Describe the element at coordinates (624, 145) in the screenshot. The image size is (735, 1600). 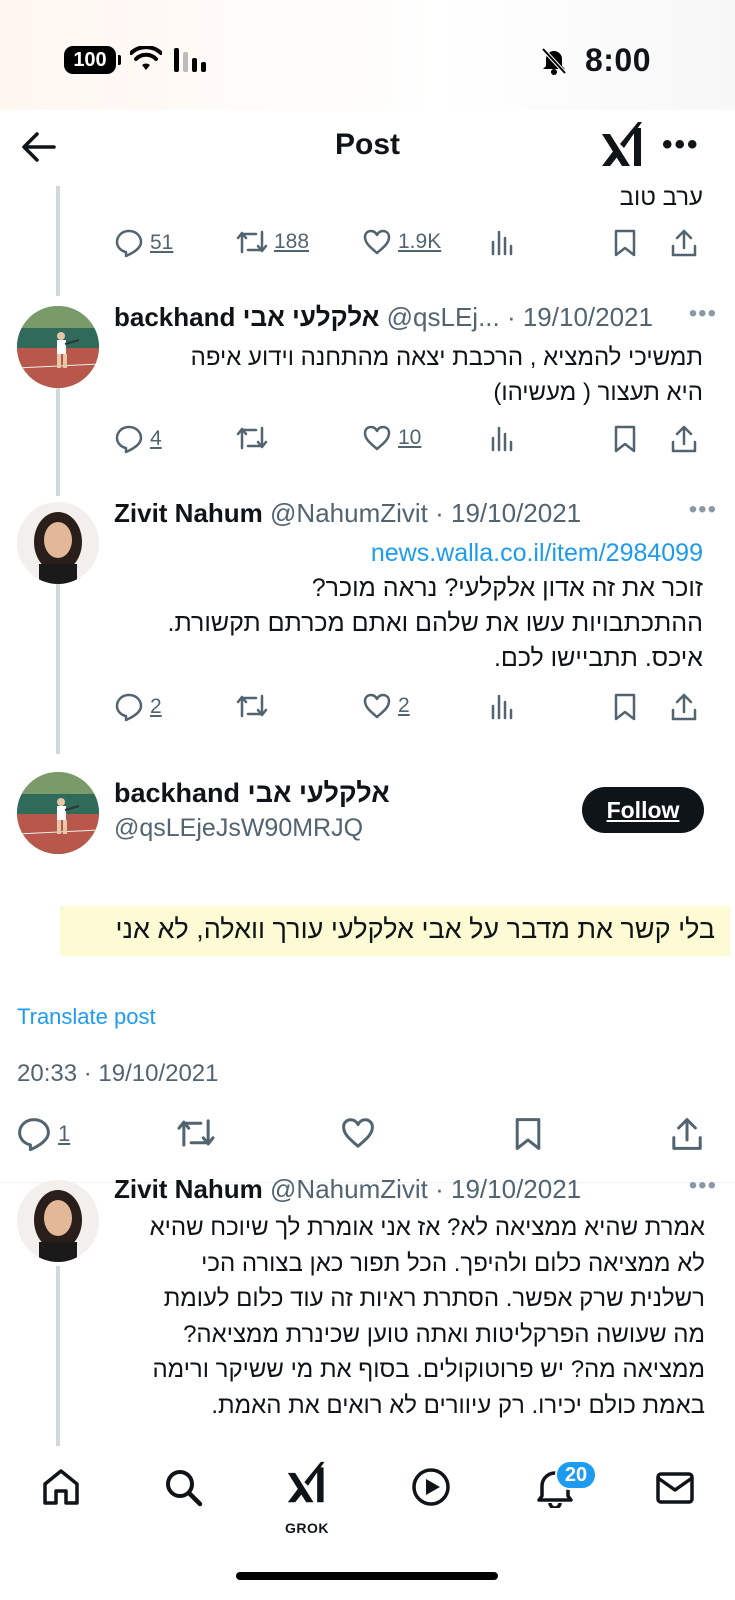
I see `grok-logo-icon` at that location.